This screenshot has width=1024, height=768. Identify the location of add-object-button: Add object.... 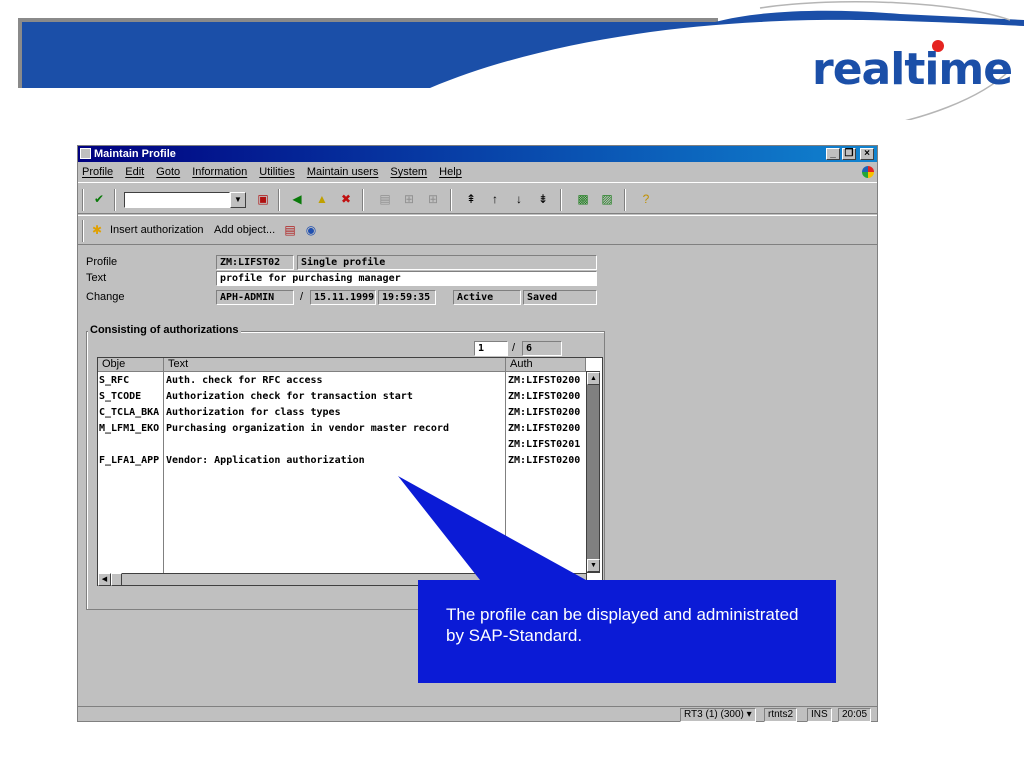
(244, 230).